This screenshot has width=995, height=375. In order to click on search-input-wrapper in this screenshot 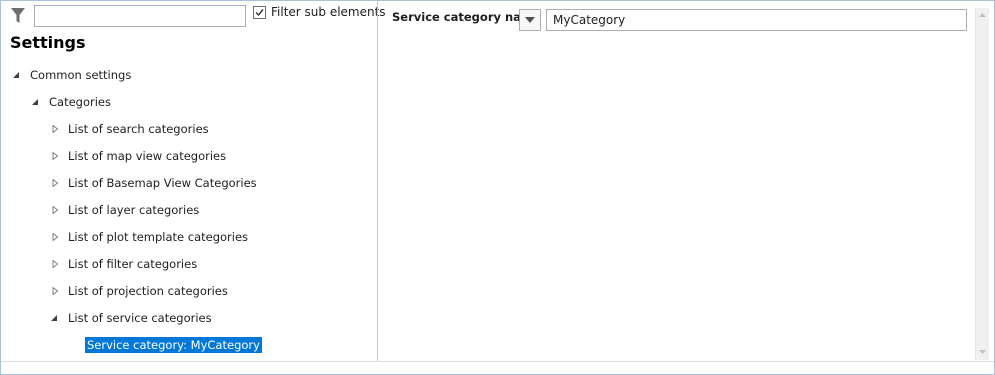, I will do `click(140, 16)`.